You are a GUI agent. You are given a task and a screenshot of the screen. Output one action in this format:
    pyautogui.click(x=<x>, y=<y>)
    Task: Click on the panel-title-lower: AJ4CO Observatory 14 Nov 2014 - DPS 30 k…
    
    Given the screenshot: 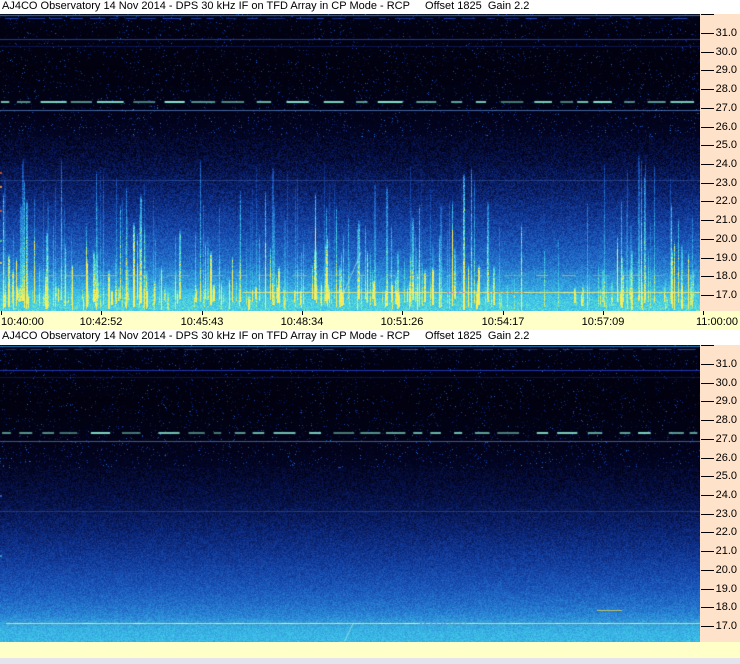 What is the action you would take?
    pyautogui.click(x=370, y=337)
    